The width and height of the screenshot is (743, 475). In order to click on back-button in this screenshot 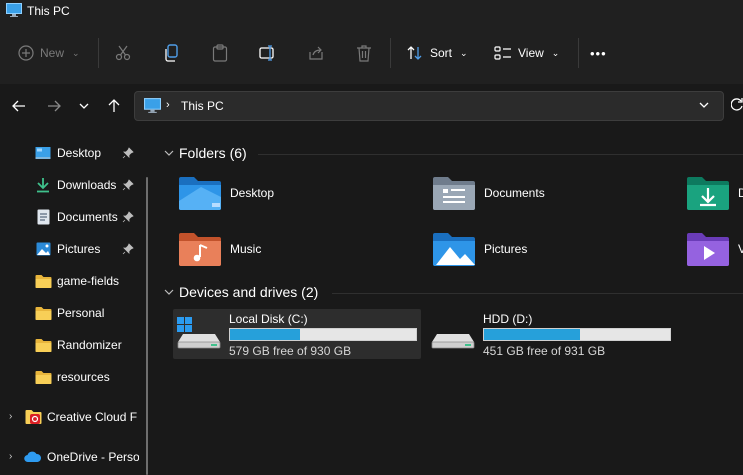, I will do `click(19, 106)`.